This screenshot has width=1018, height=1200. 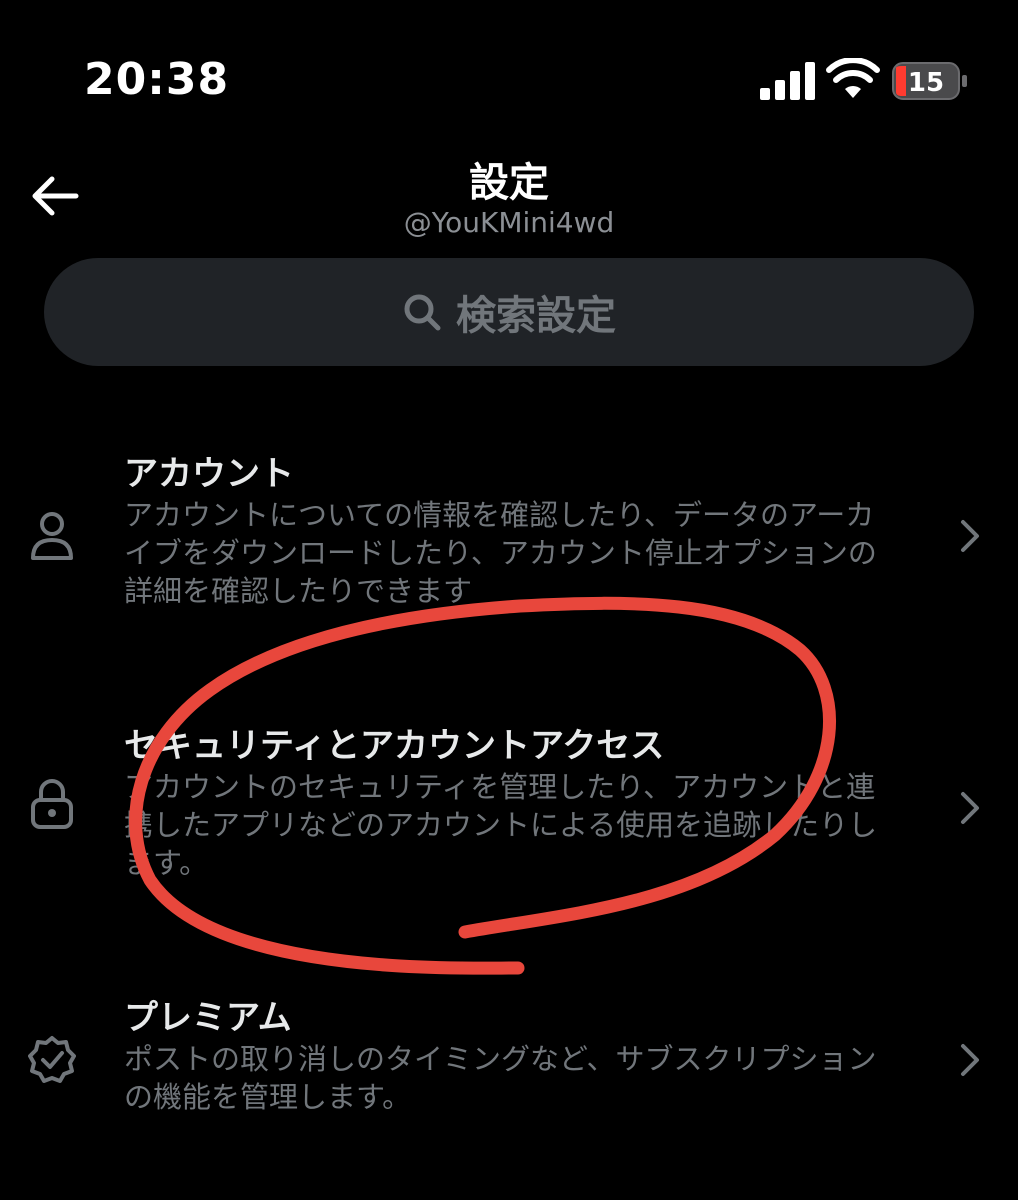 I want to click on search-settings-input: 検索設定, so click(x=509, y=312).